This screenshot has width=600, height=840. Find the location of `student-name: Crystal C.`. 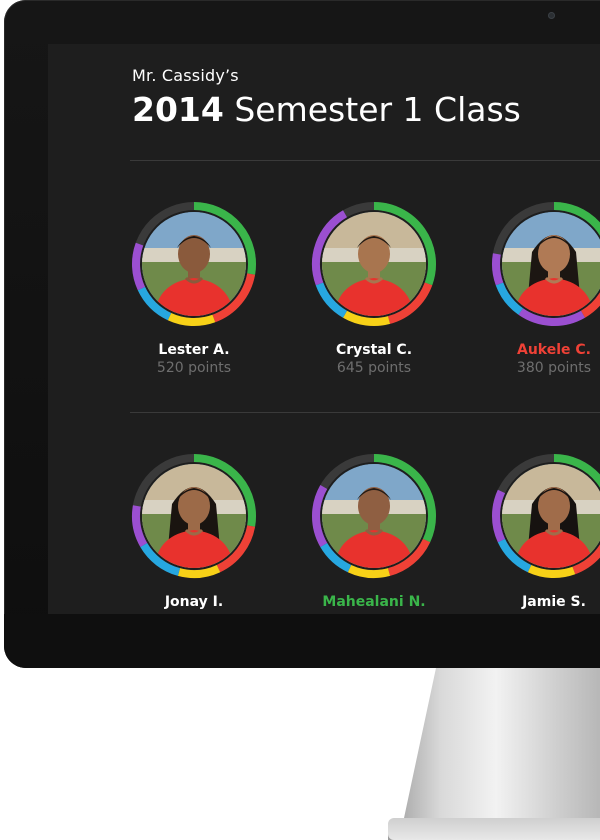

student-name: Crystal C. is located at coordinates (374, 350).